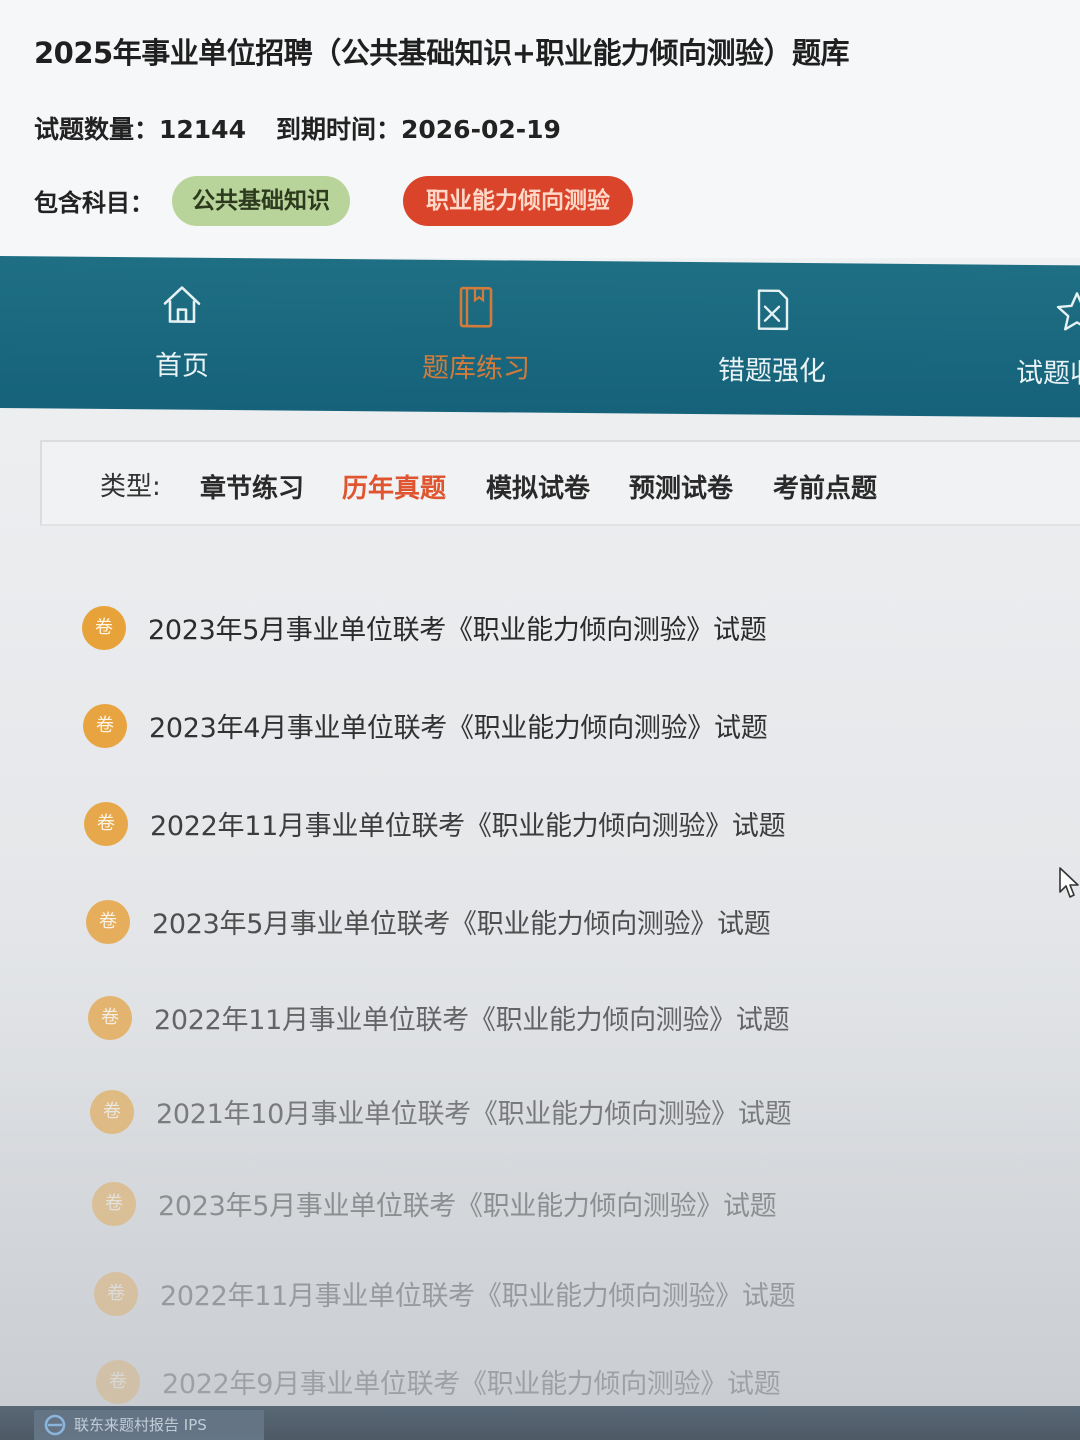  I want to click on nav-item-practice: 题库练习, so click(476, 336).